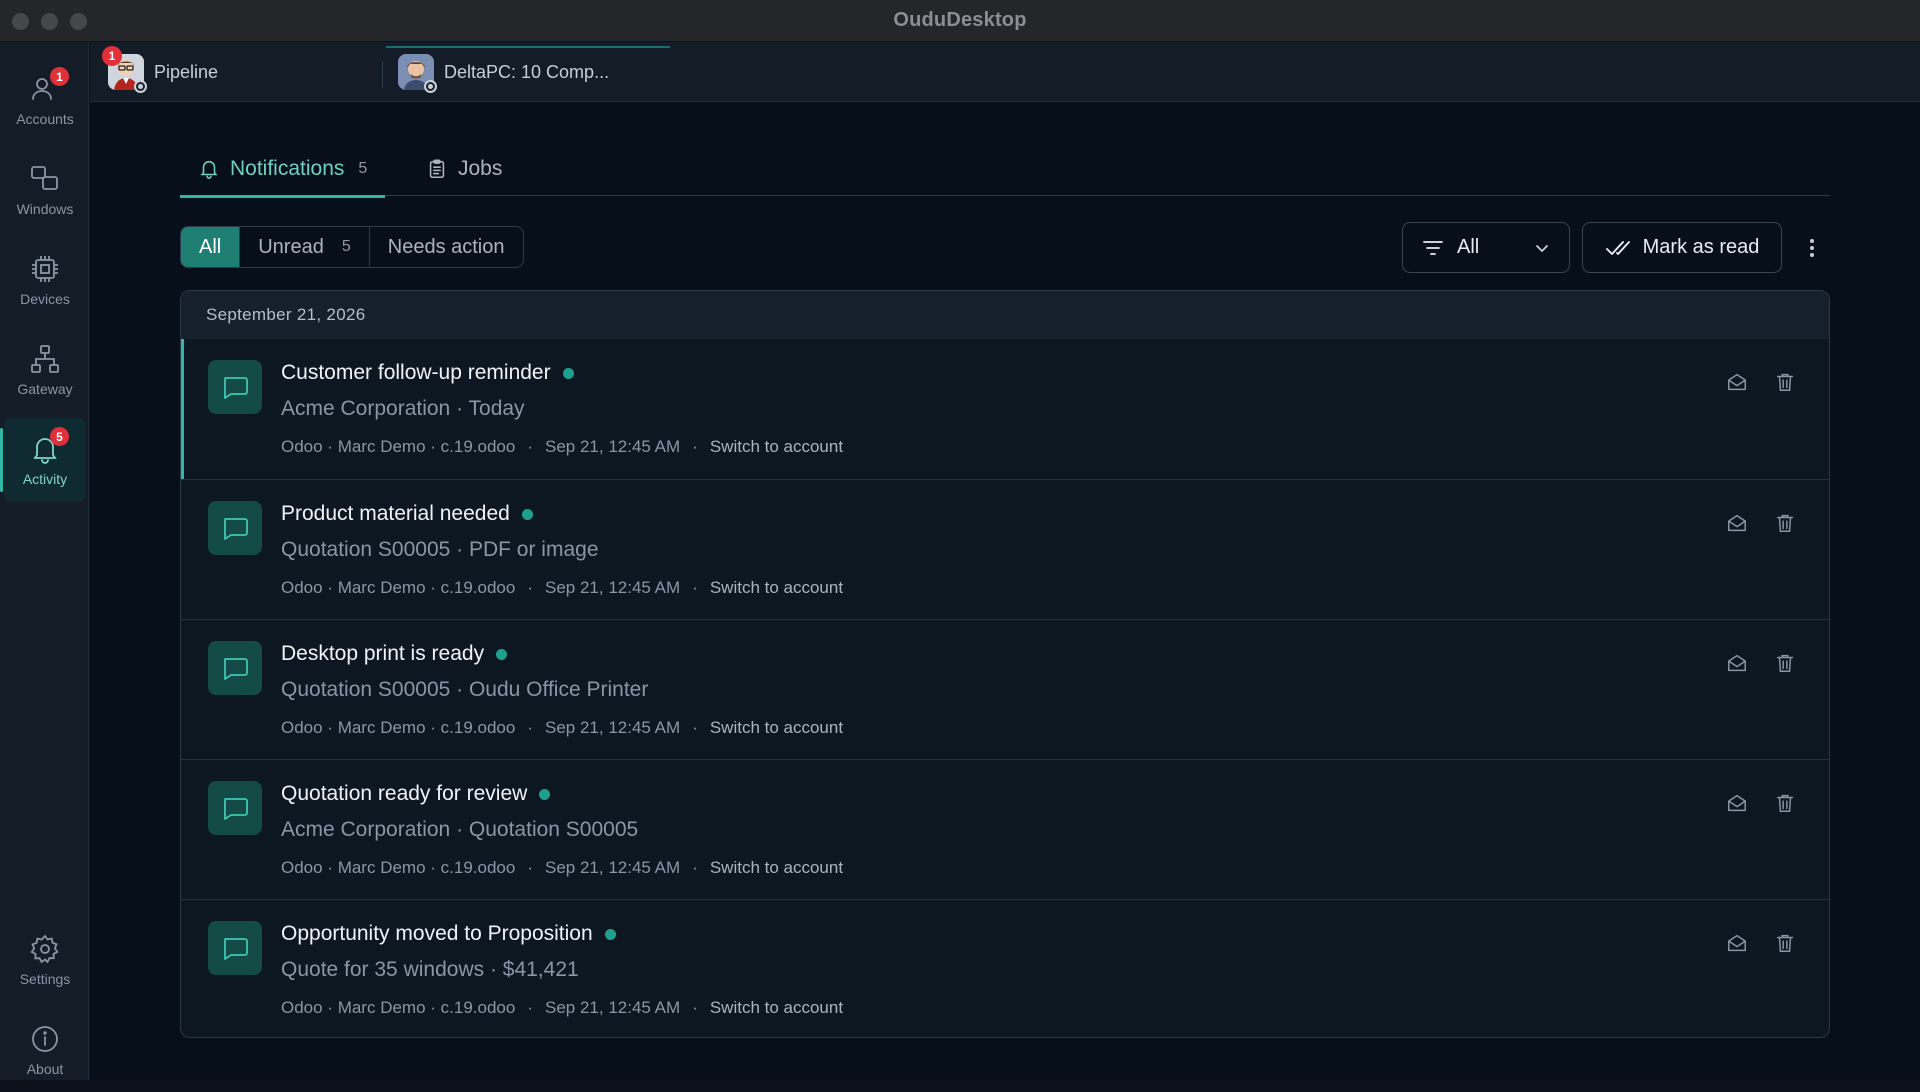  I want to click on sidebar-item-activity: 5 Activity, so click(43, 460).